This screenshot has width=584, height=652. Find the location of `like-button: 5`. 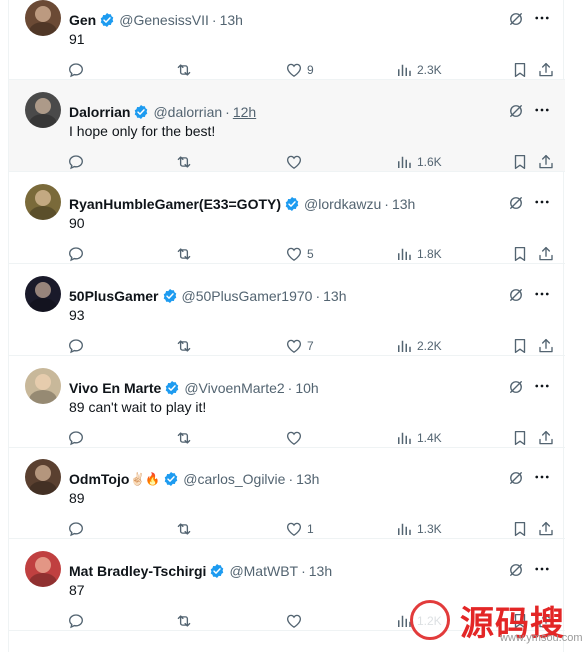

like-button: 5 is located at coordinates (299, 254).